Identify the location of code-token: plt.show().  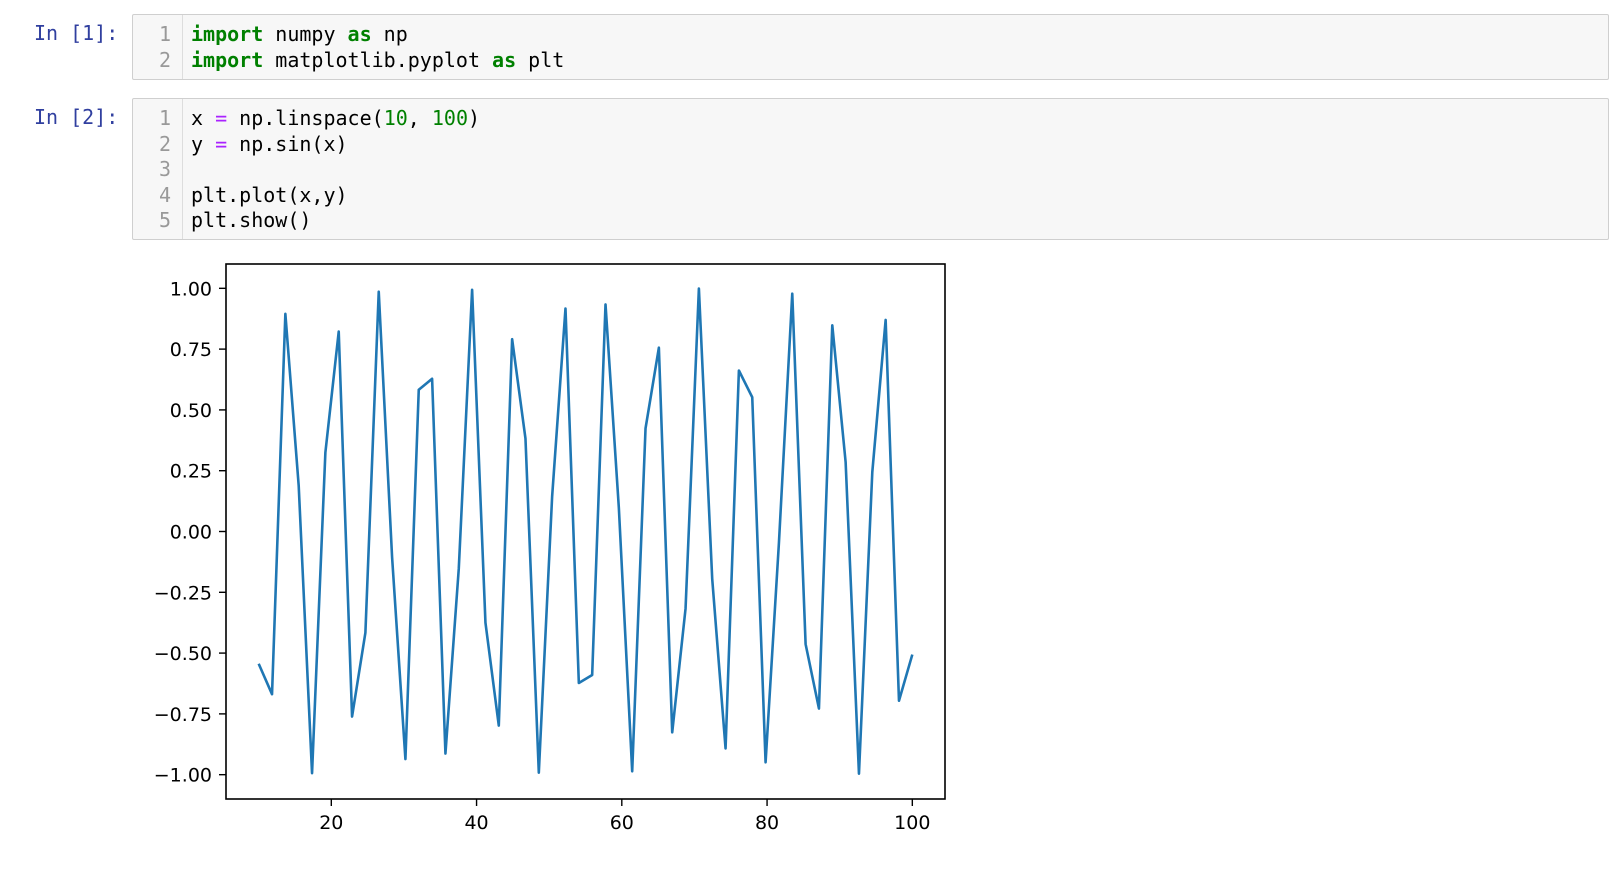
(251, 220).